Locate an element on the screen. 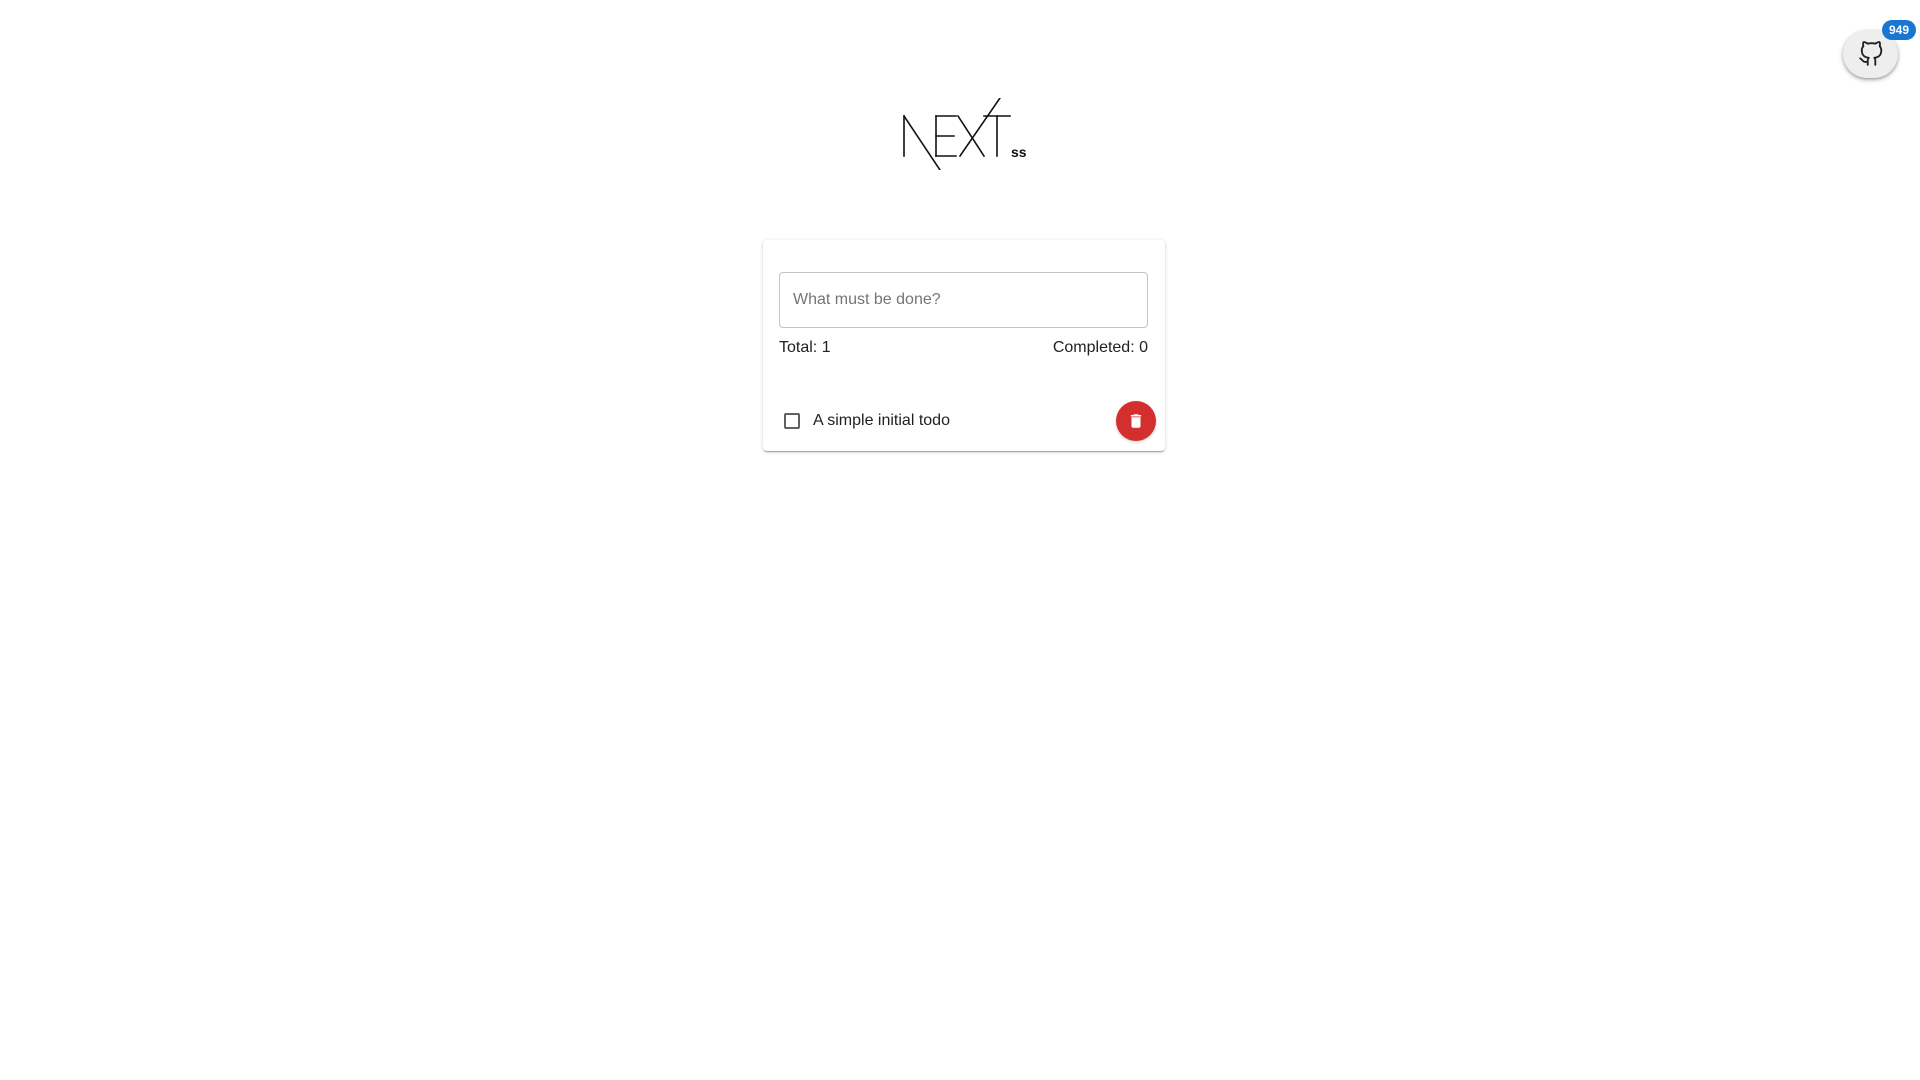 The height and width of the screenshot is (1080, 1920). todo-checkbox is located at coordinates (792, 421).